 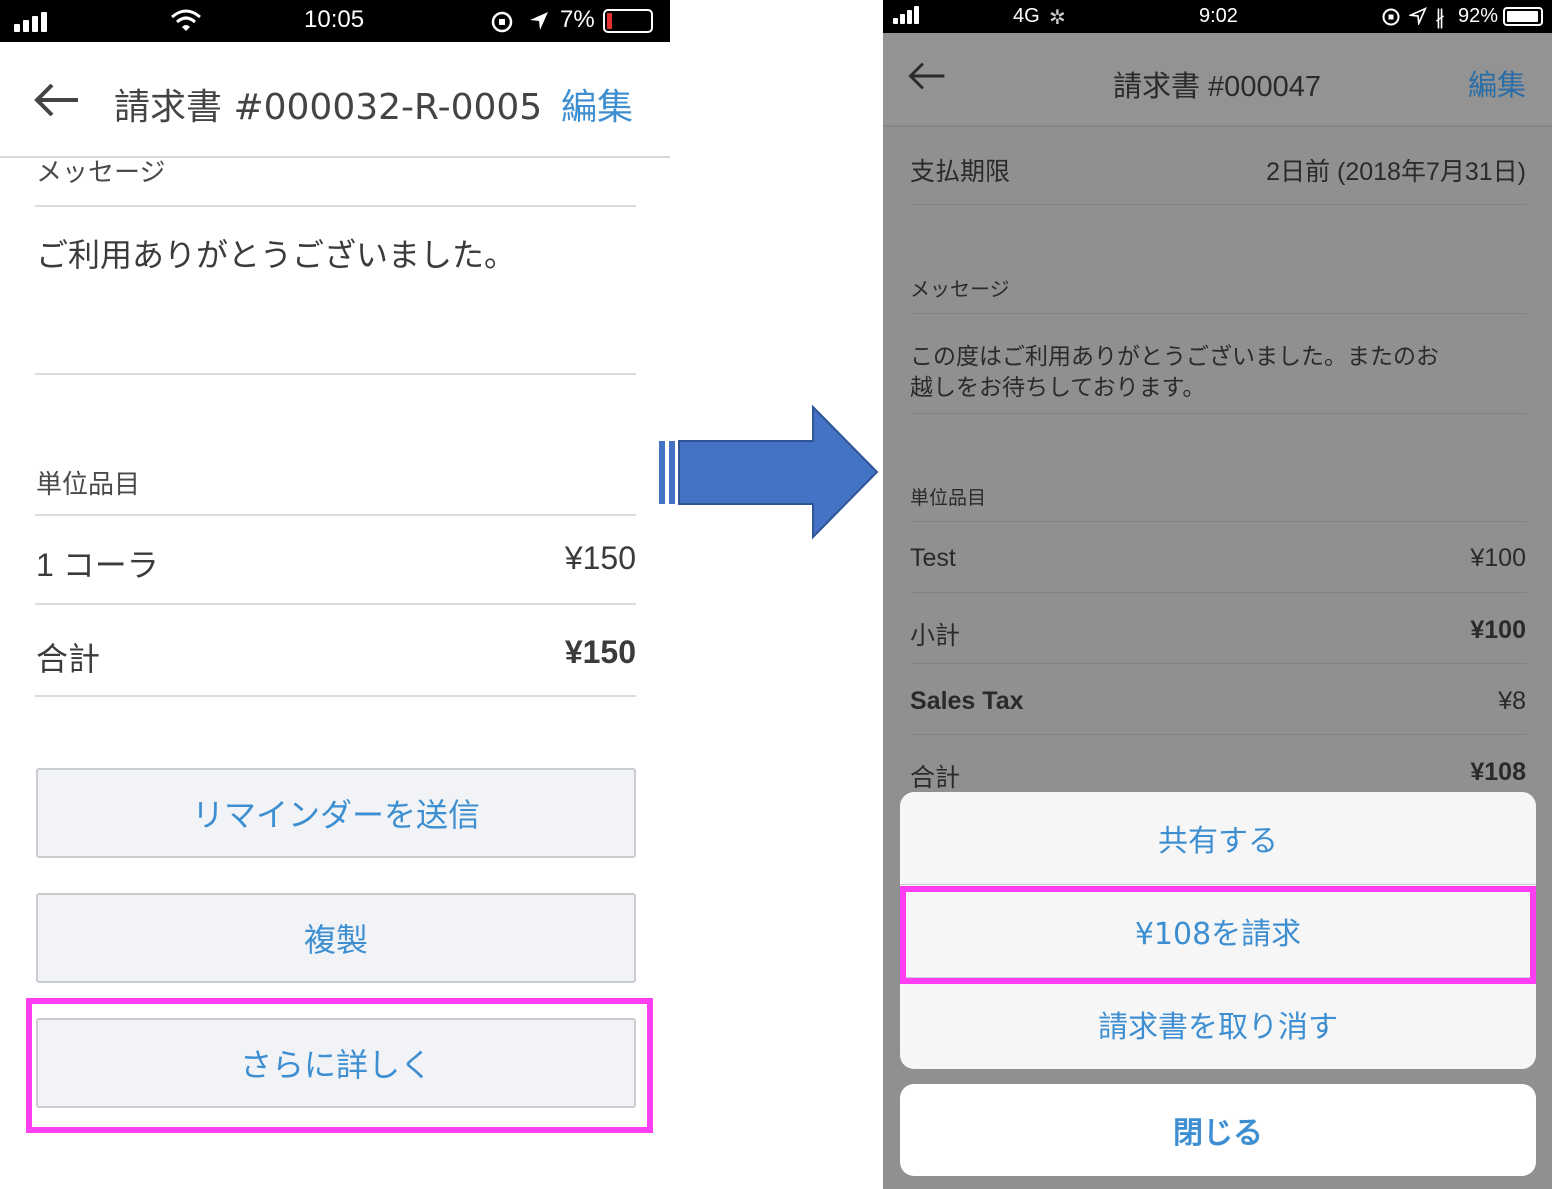 What do you see at coordinates (1396, 172) in the screenshot?
I see `due-date-value: 2日前 (2018年7月31日)` at bounding box center [1396, 172].